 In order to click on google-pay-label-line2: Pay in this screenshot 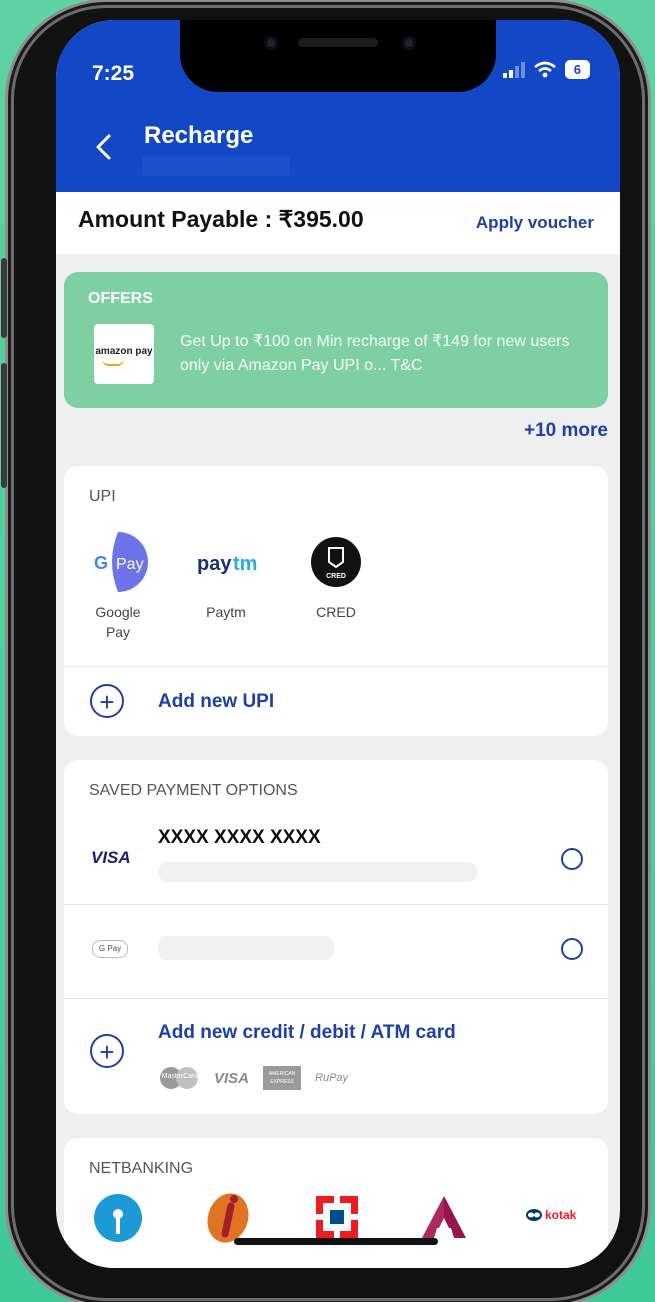, I will do `click(118, 632)`.